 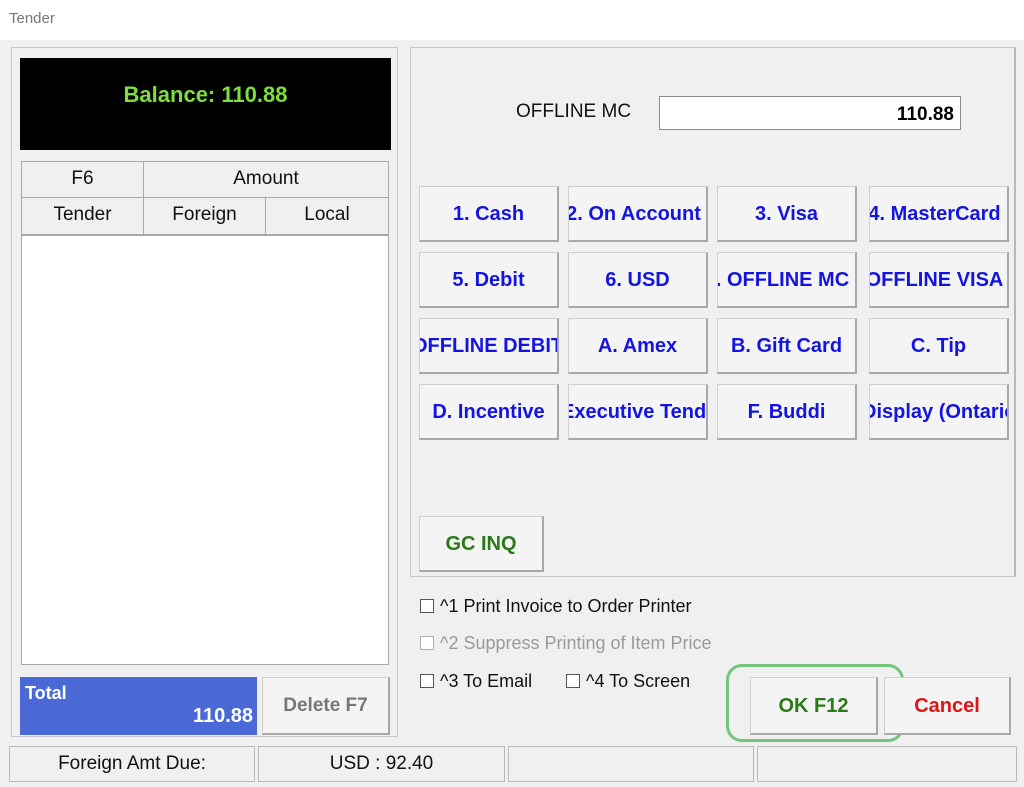 I want to click on offline-mc-amount-input: 110.88, so click(x=810, y=113).